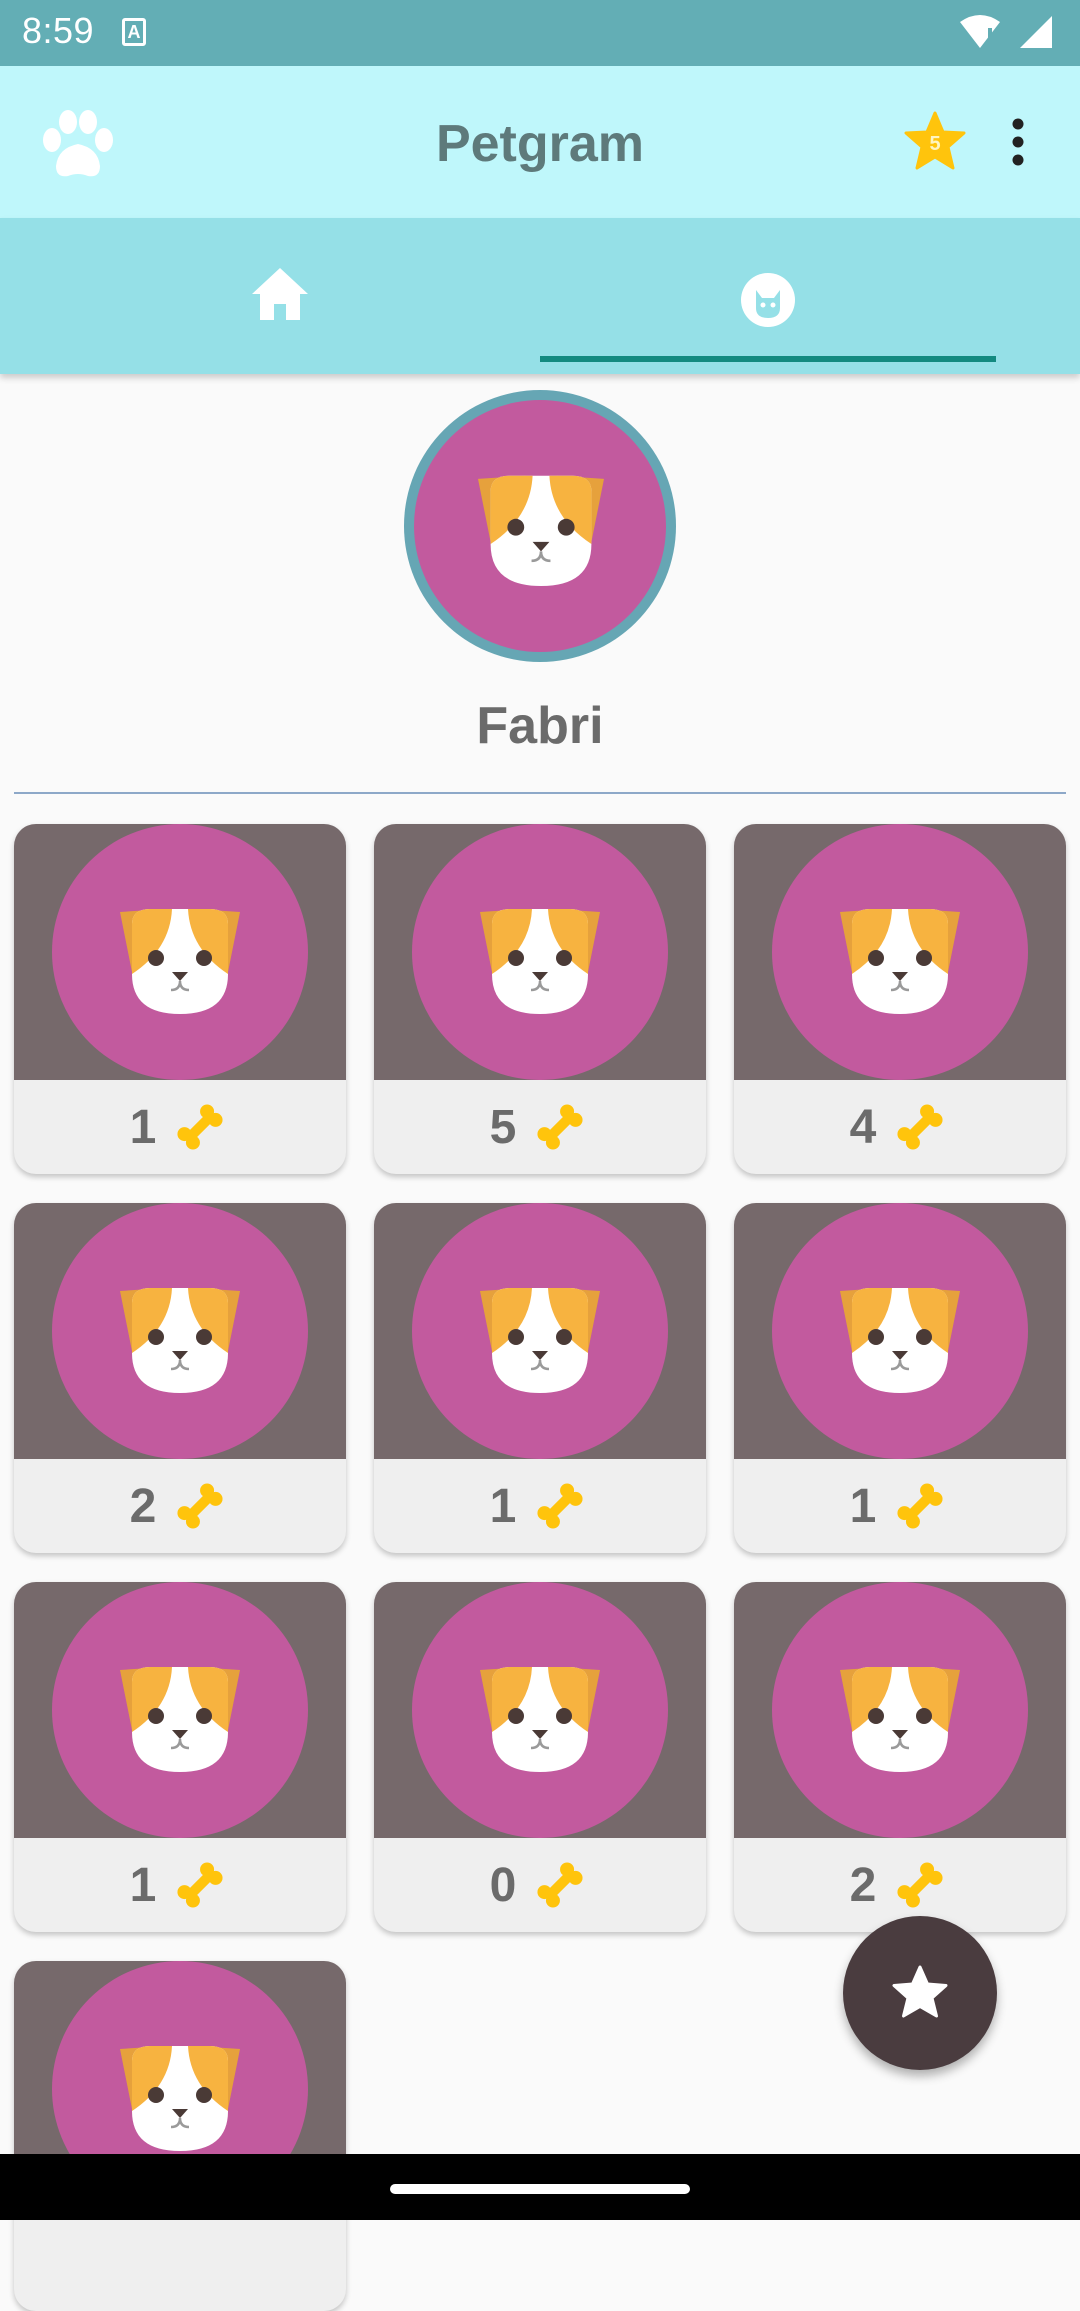  I want to click on like-count: 0, so click(503, 1885).